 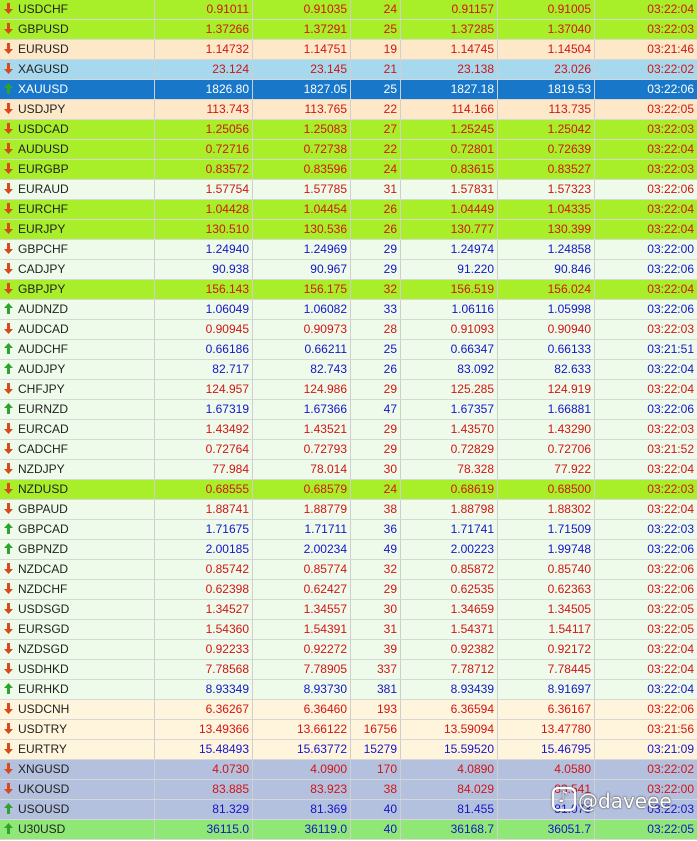 What do you see at coordinates (449, 809) in the screenshot?
I see `high-cell: 81.455` at bounding box center [449, 809].